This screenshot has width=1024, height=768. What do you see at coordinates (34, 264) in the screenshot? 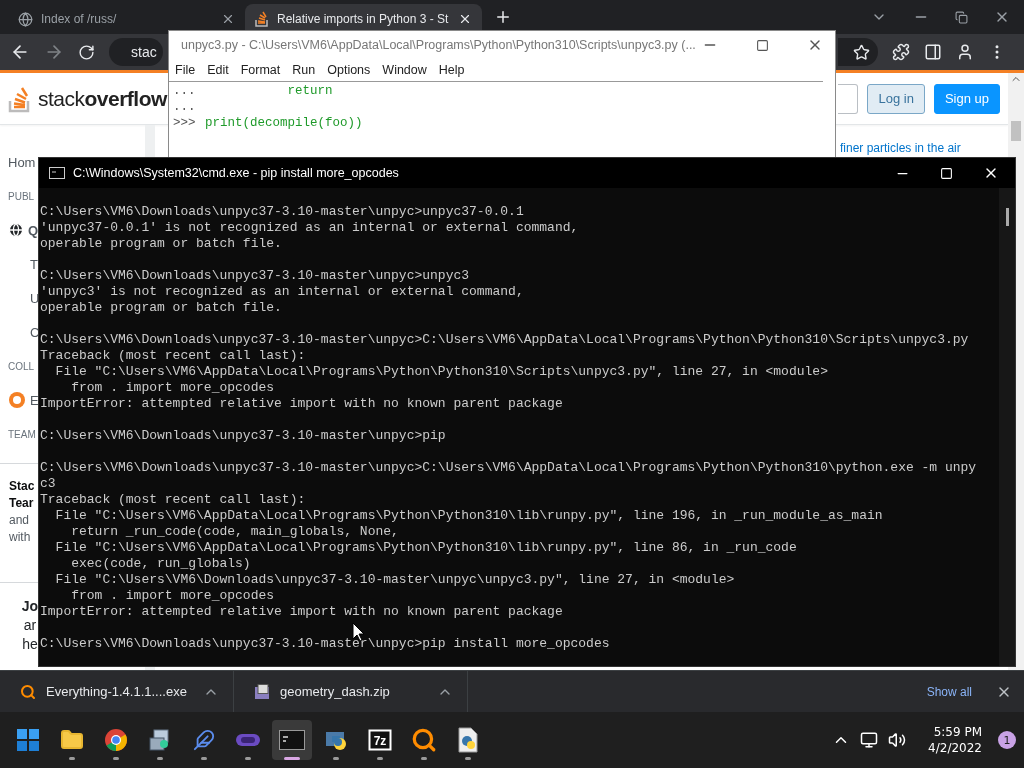
I see `sidebar-link: T` at bounding box center [34, 264].